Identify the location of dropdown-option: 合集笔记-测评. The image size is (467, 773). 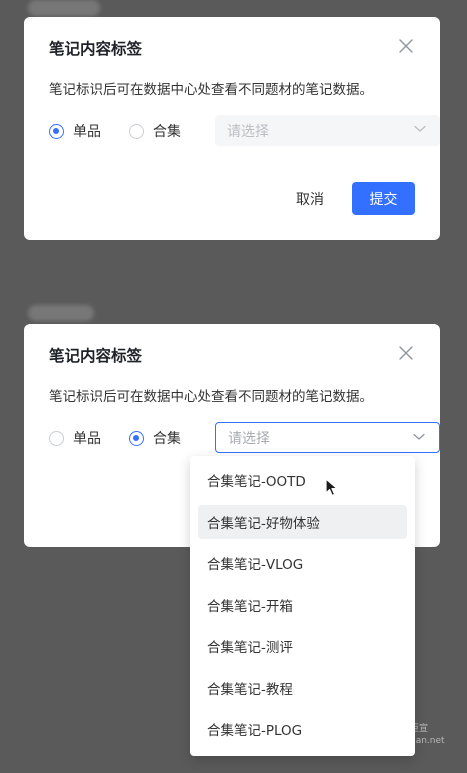
(302, 646).